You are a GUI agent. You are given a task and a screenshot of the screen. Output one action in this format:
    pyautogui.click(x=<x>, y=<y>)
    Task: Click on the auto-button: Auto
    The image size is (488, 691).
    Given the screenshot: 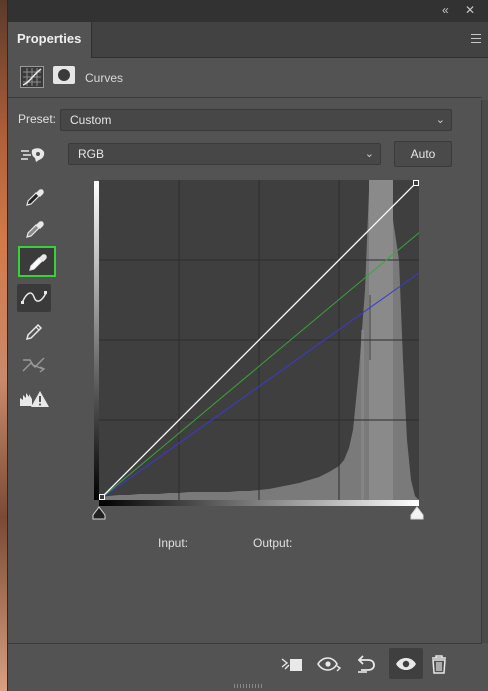 What is the action you would take?
    pyautogui.click(x=423, y=154)
    